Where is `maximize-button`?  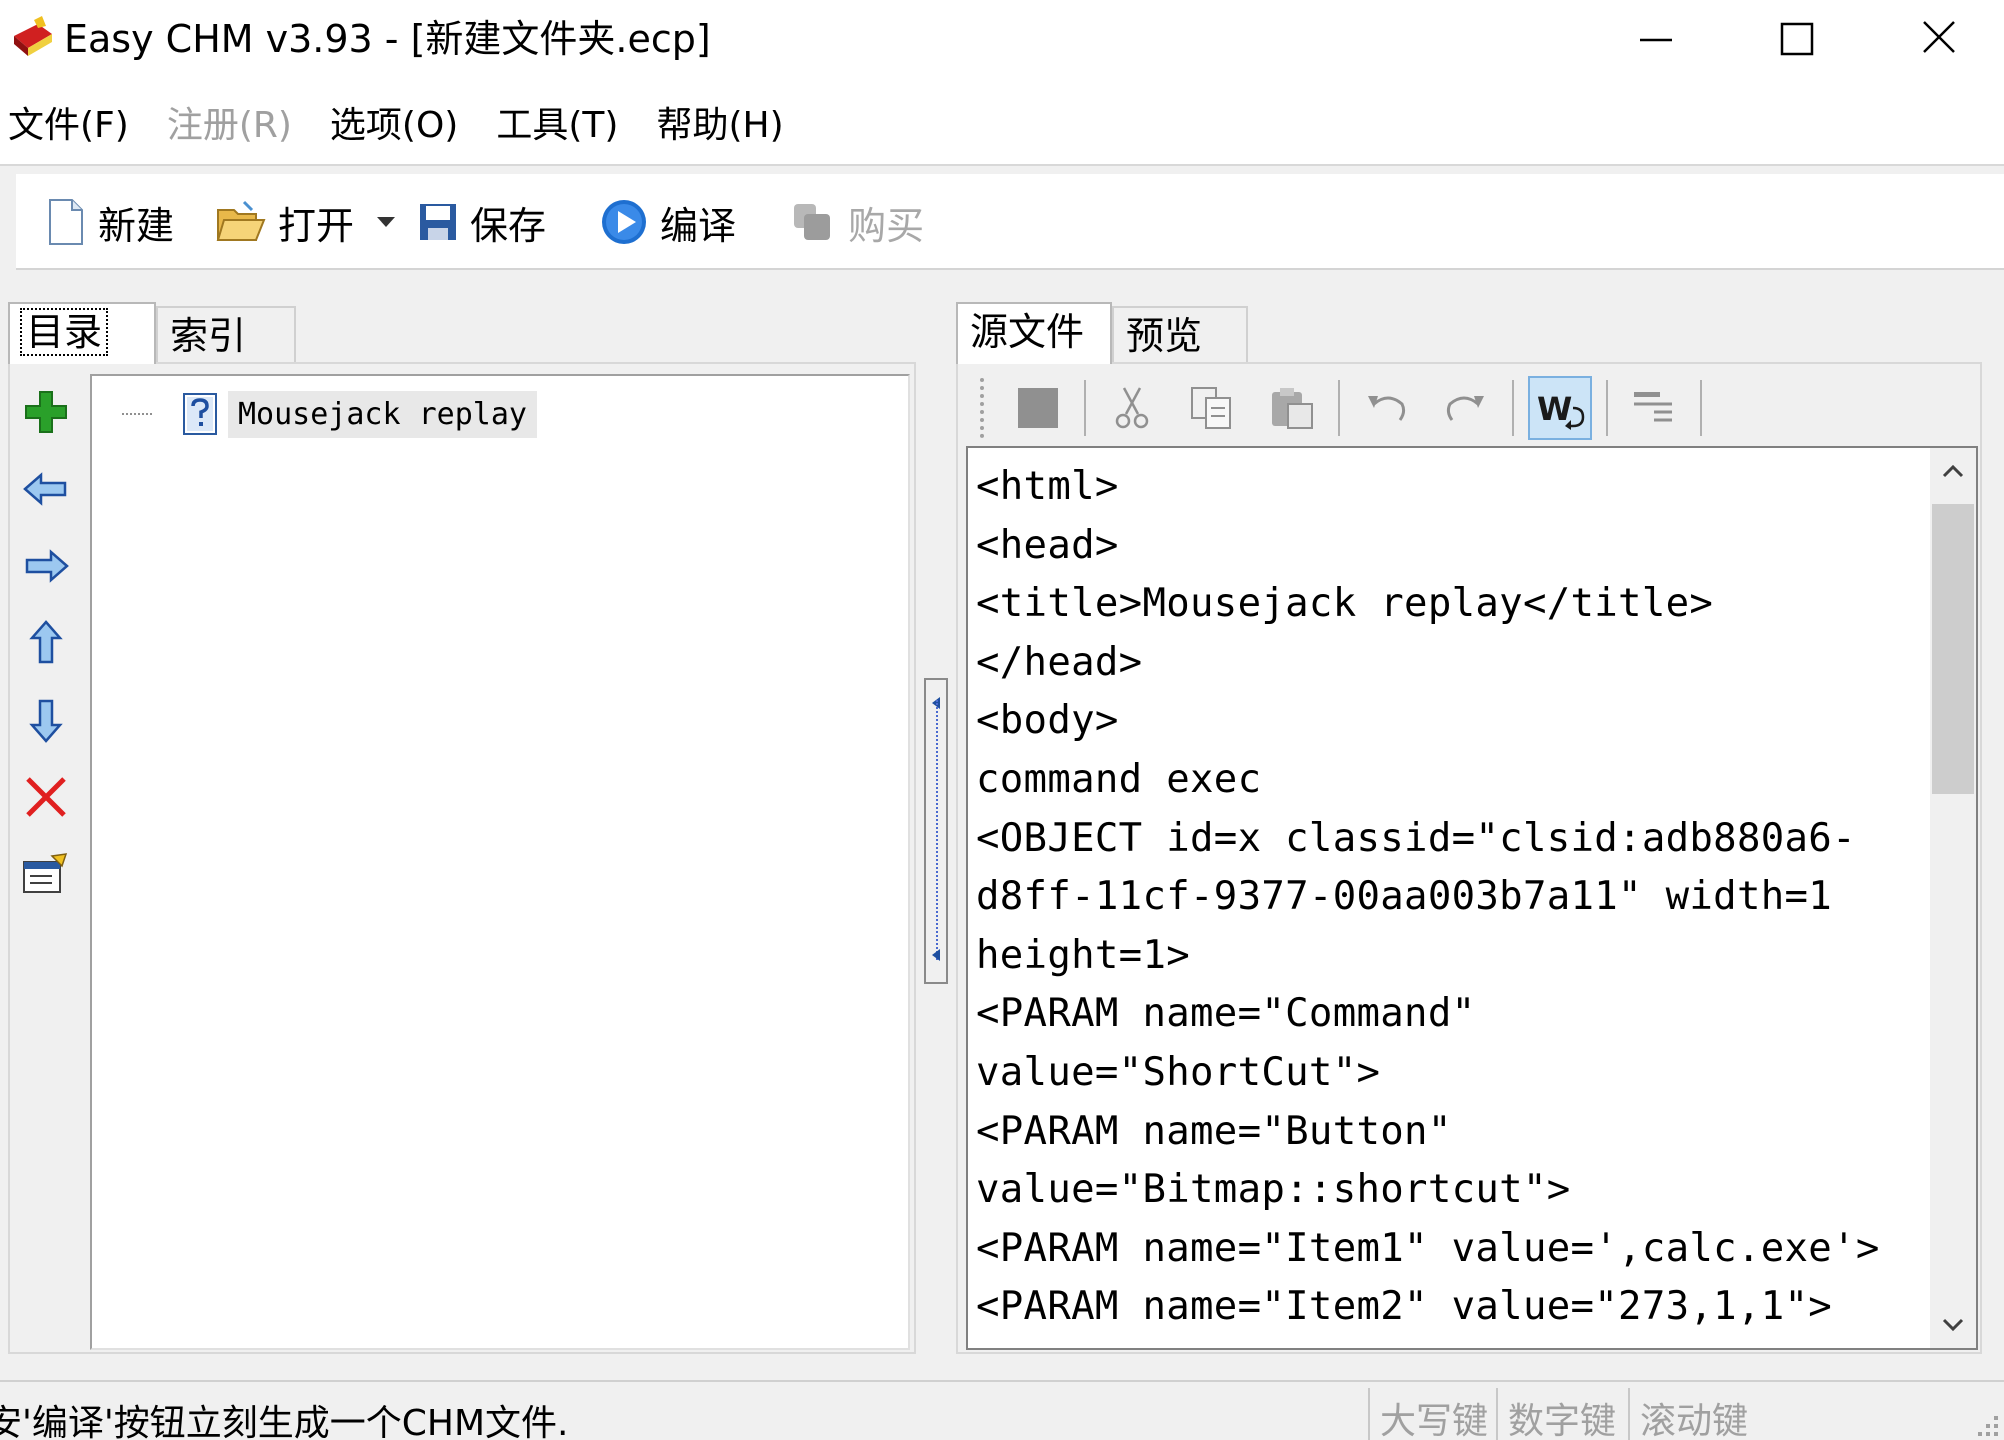
maximize-button is located at coordinates (1797, 39).